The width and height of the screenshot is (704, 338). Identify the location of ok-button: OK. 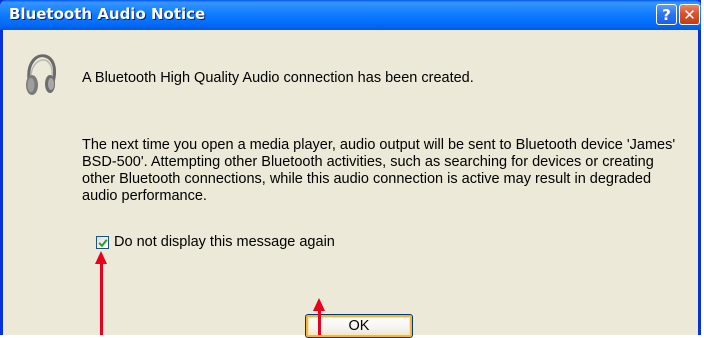
(359, 326).